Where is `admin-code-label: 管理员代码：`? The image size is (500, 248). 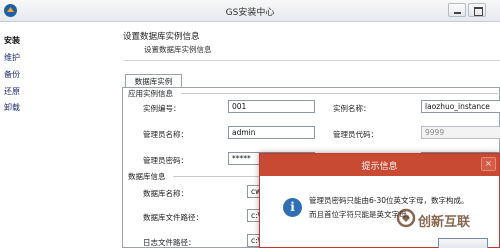 admin-code-label: 管理员代码： is located at coordinates (355, 134).